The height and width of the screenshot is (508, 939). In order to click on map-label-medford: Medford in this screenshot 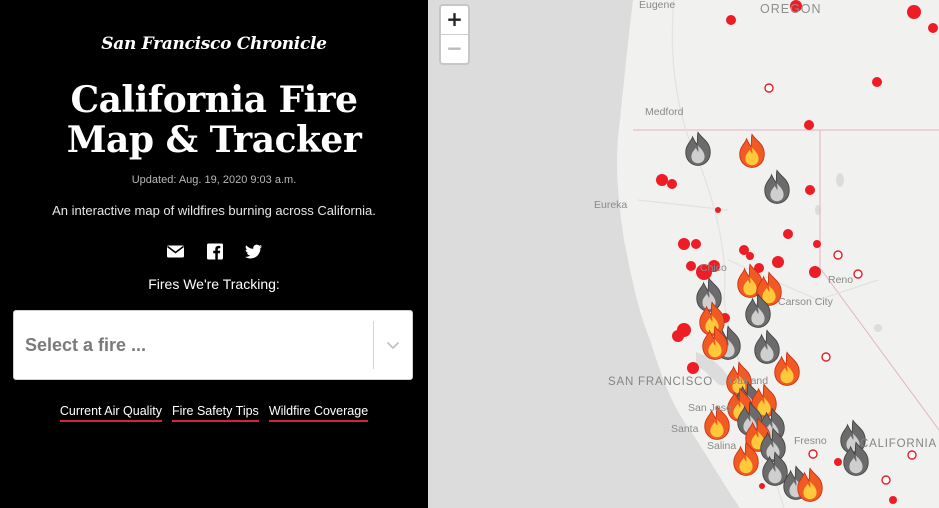, I will do `click(664, 112)`.